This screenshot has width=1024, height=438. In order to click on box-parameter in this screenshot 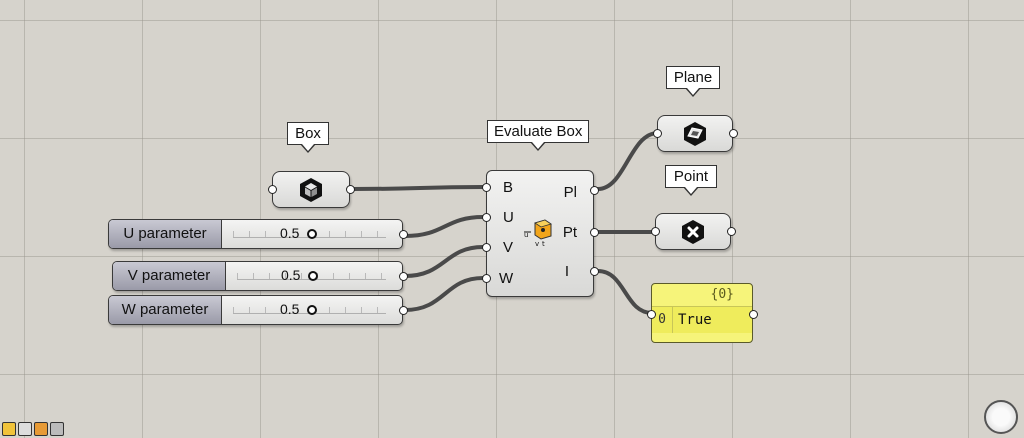, I will do `click(311, 189)`.